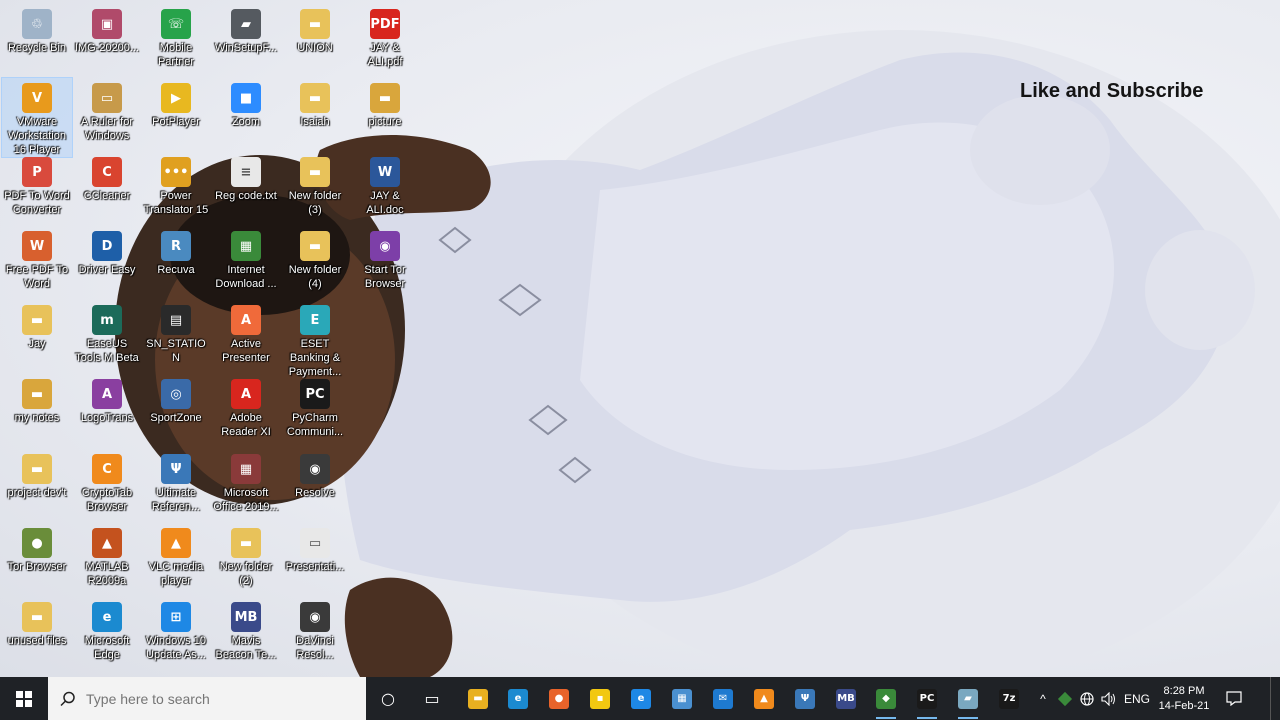 The width and height of the screenshot is (1280, 720). Describe the element at coordinates (764, 698) in the screenshot. I see `vlc-button: ▲` at that location.